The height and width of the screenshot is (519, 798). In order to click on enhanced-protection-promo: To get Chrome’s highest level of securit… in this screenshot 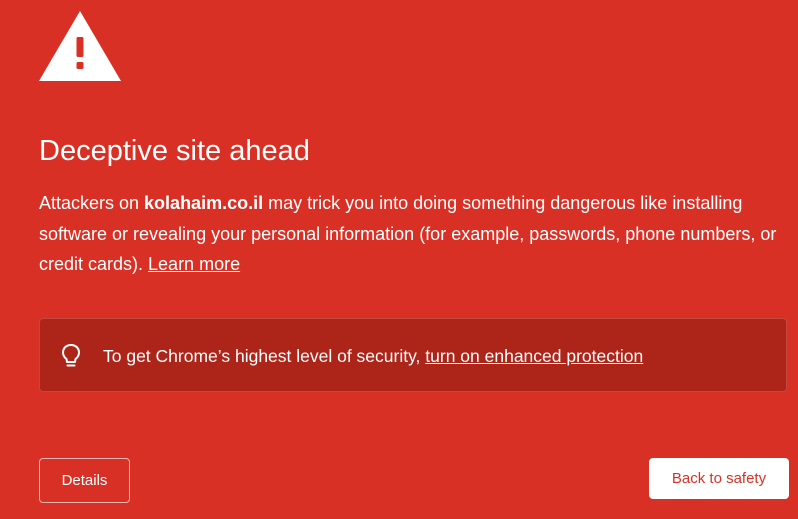, I will do `click(413, 355)`.